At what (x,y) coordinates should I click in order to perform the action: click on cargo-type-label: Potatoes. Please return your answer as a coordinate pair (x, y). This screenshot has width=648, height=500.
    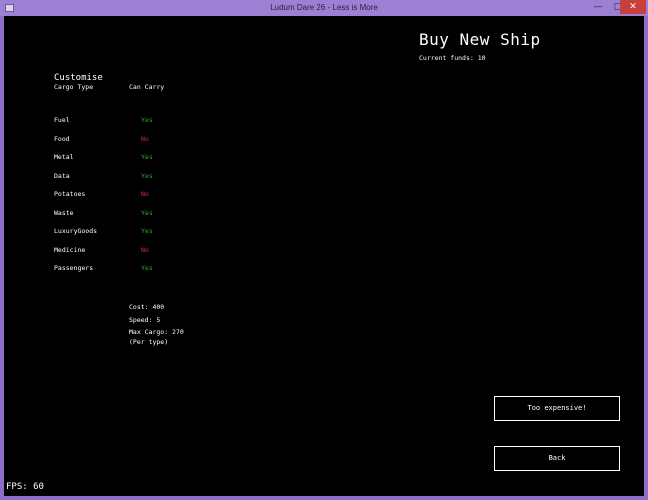
    Looking at the image, I should click on (70, 194).